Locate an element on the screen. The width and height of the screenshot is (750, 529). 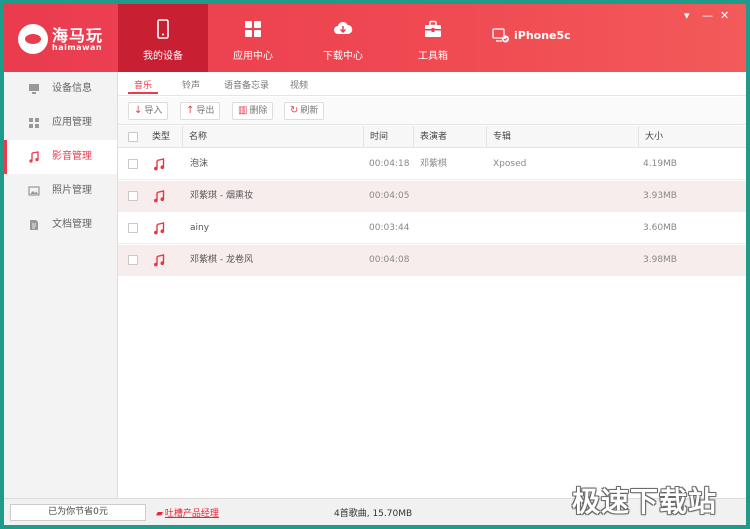
import-label: 导入 is located at coordinates (153, 111).